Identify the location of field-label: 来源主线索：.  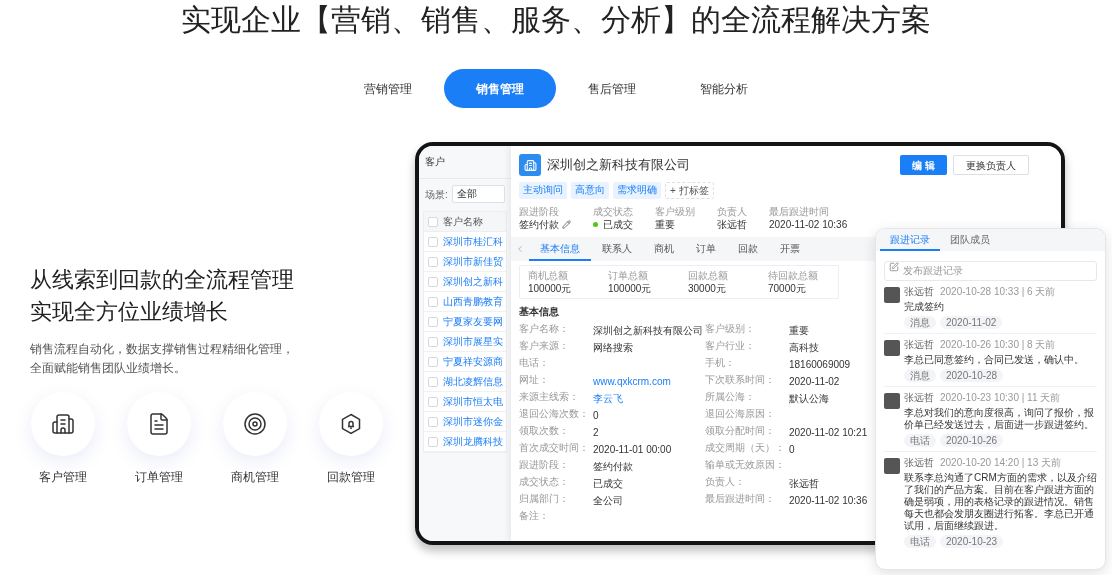
(549, 397).